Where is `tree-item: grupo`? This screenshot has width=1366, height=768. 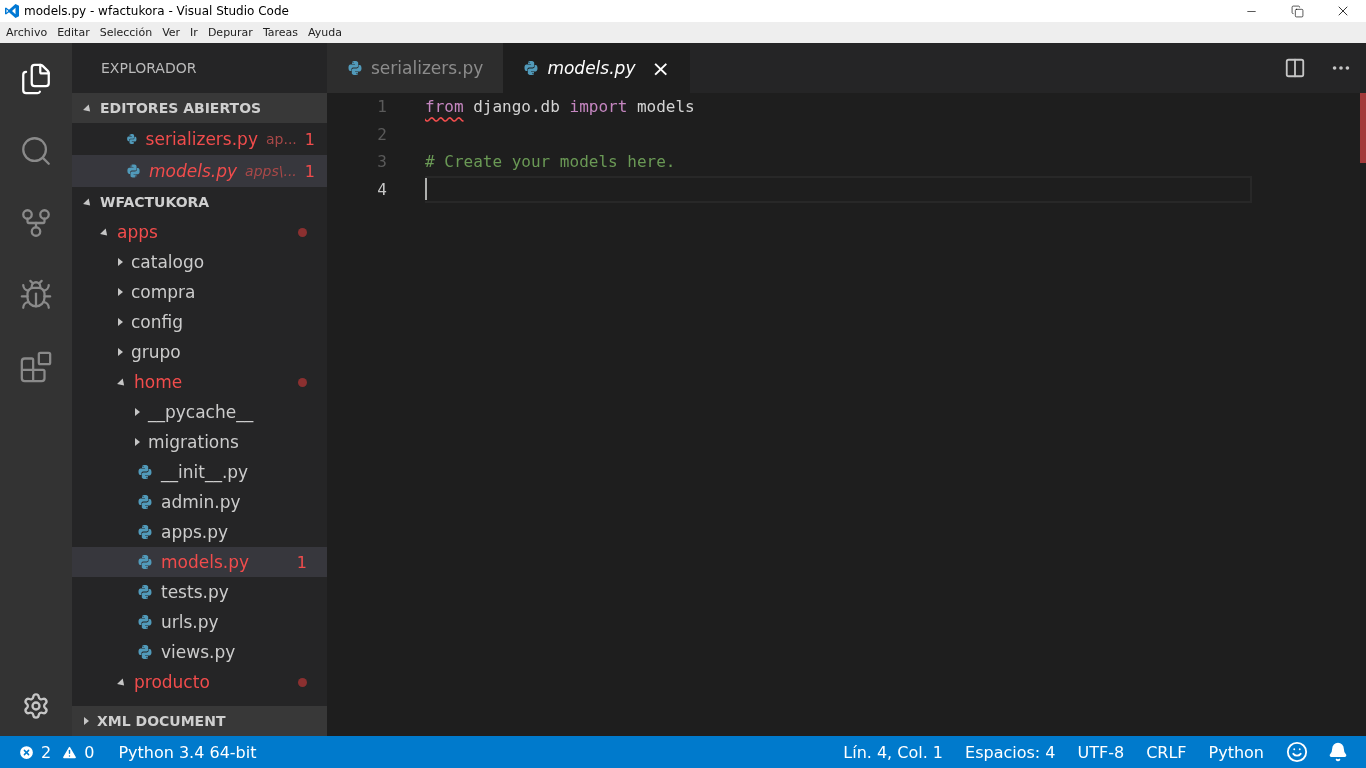
tree-item: grupo is located at coordinates (199, 352).